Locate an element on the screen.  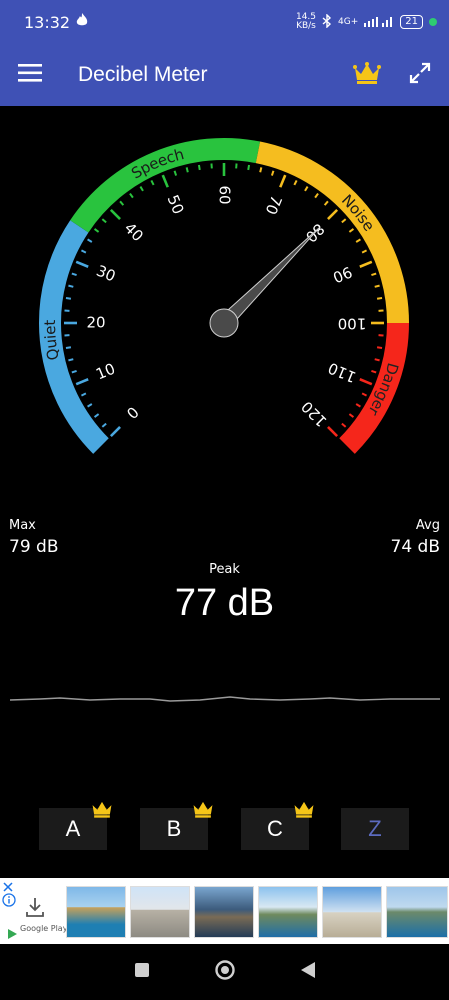
signal-icon is located at coordinates (379, 22).